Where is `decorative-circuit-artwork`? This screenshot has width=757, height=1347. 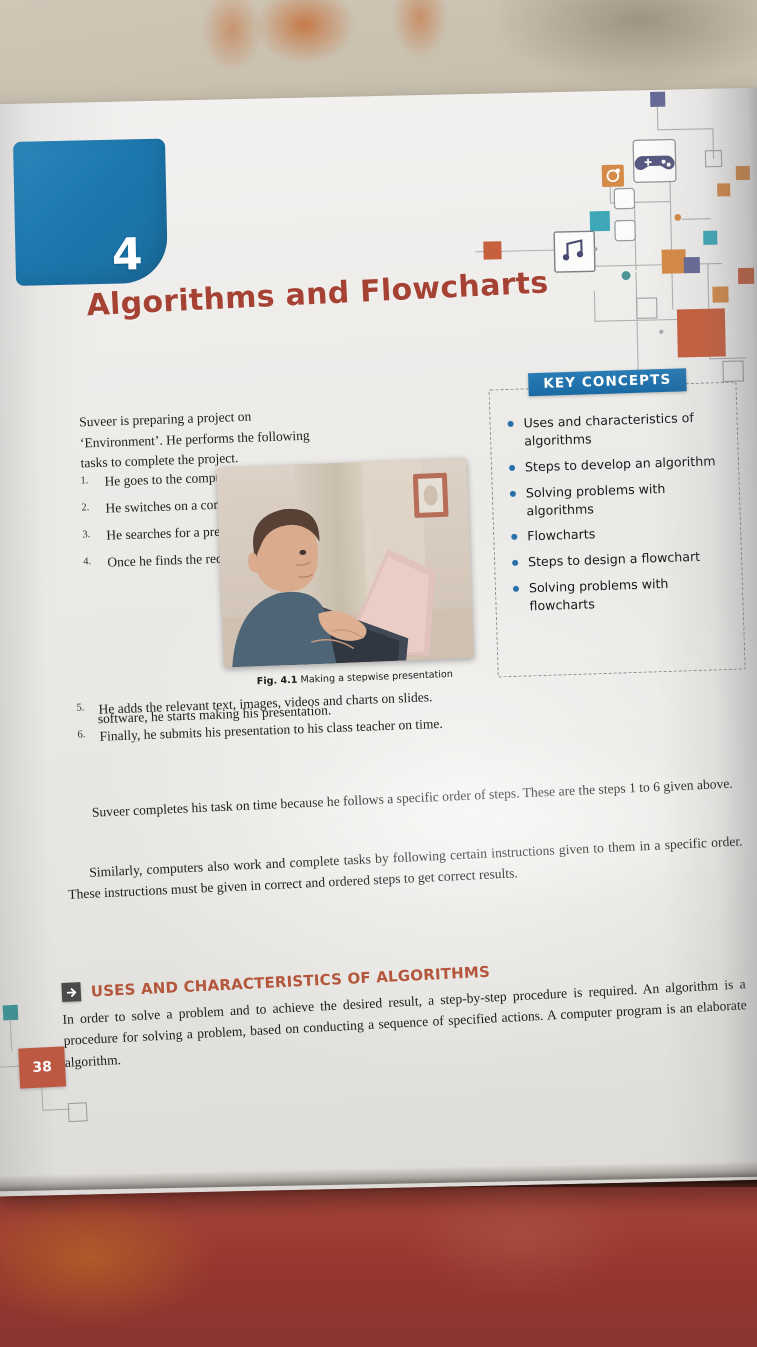
decorative-circuit-artwork is located at coordinates (615, 241).